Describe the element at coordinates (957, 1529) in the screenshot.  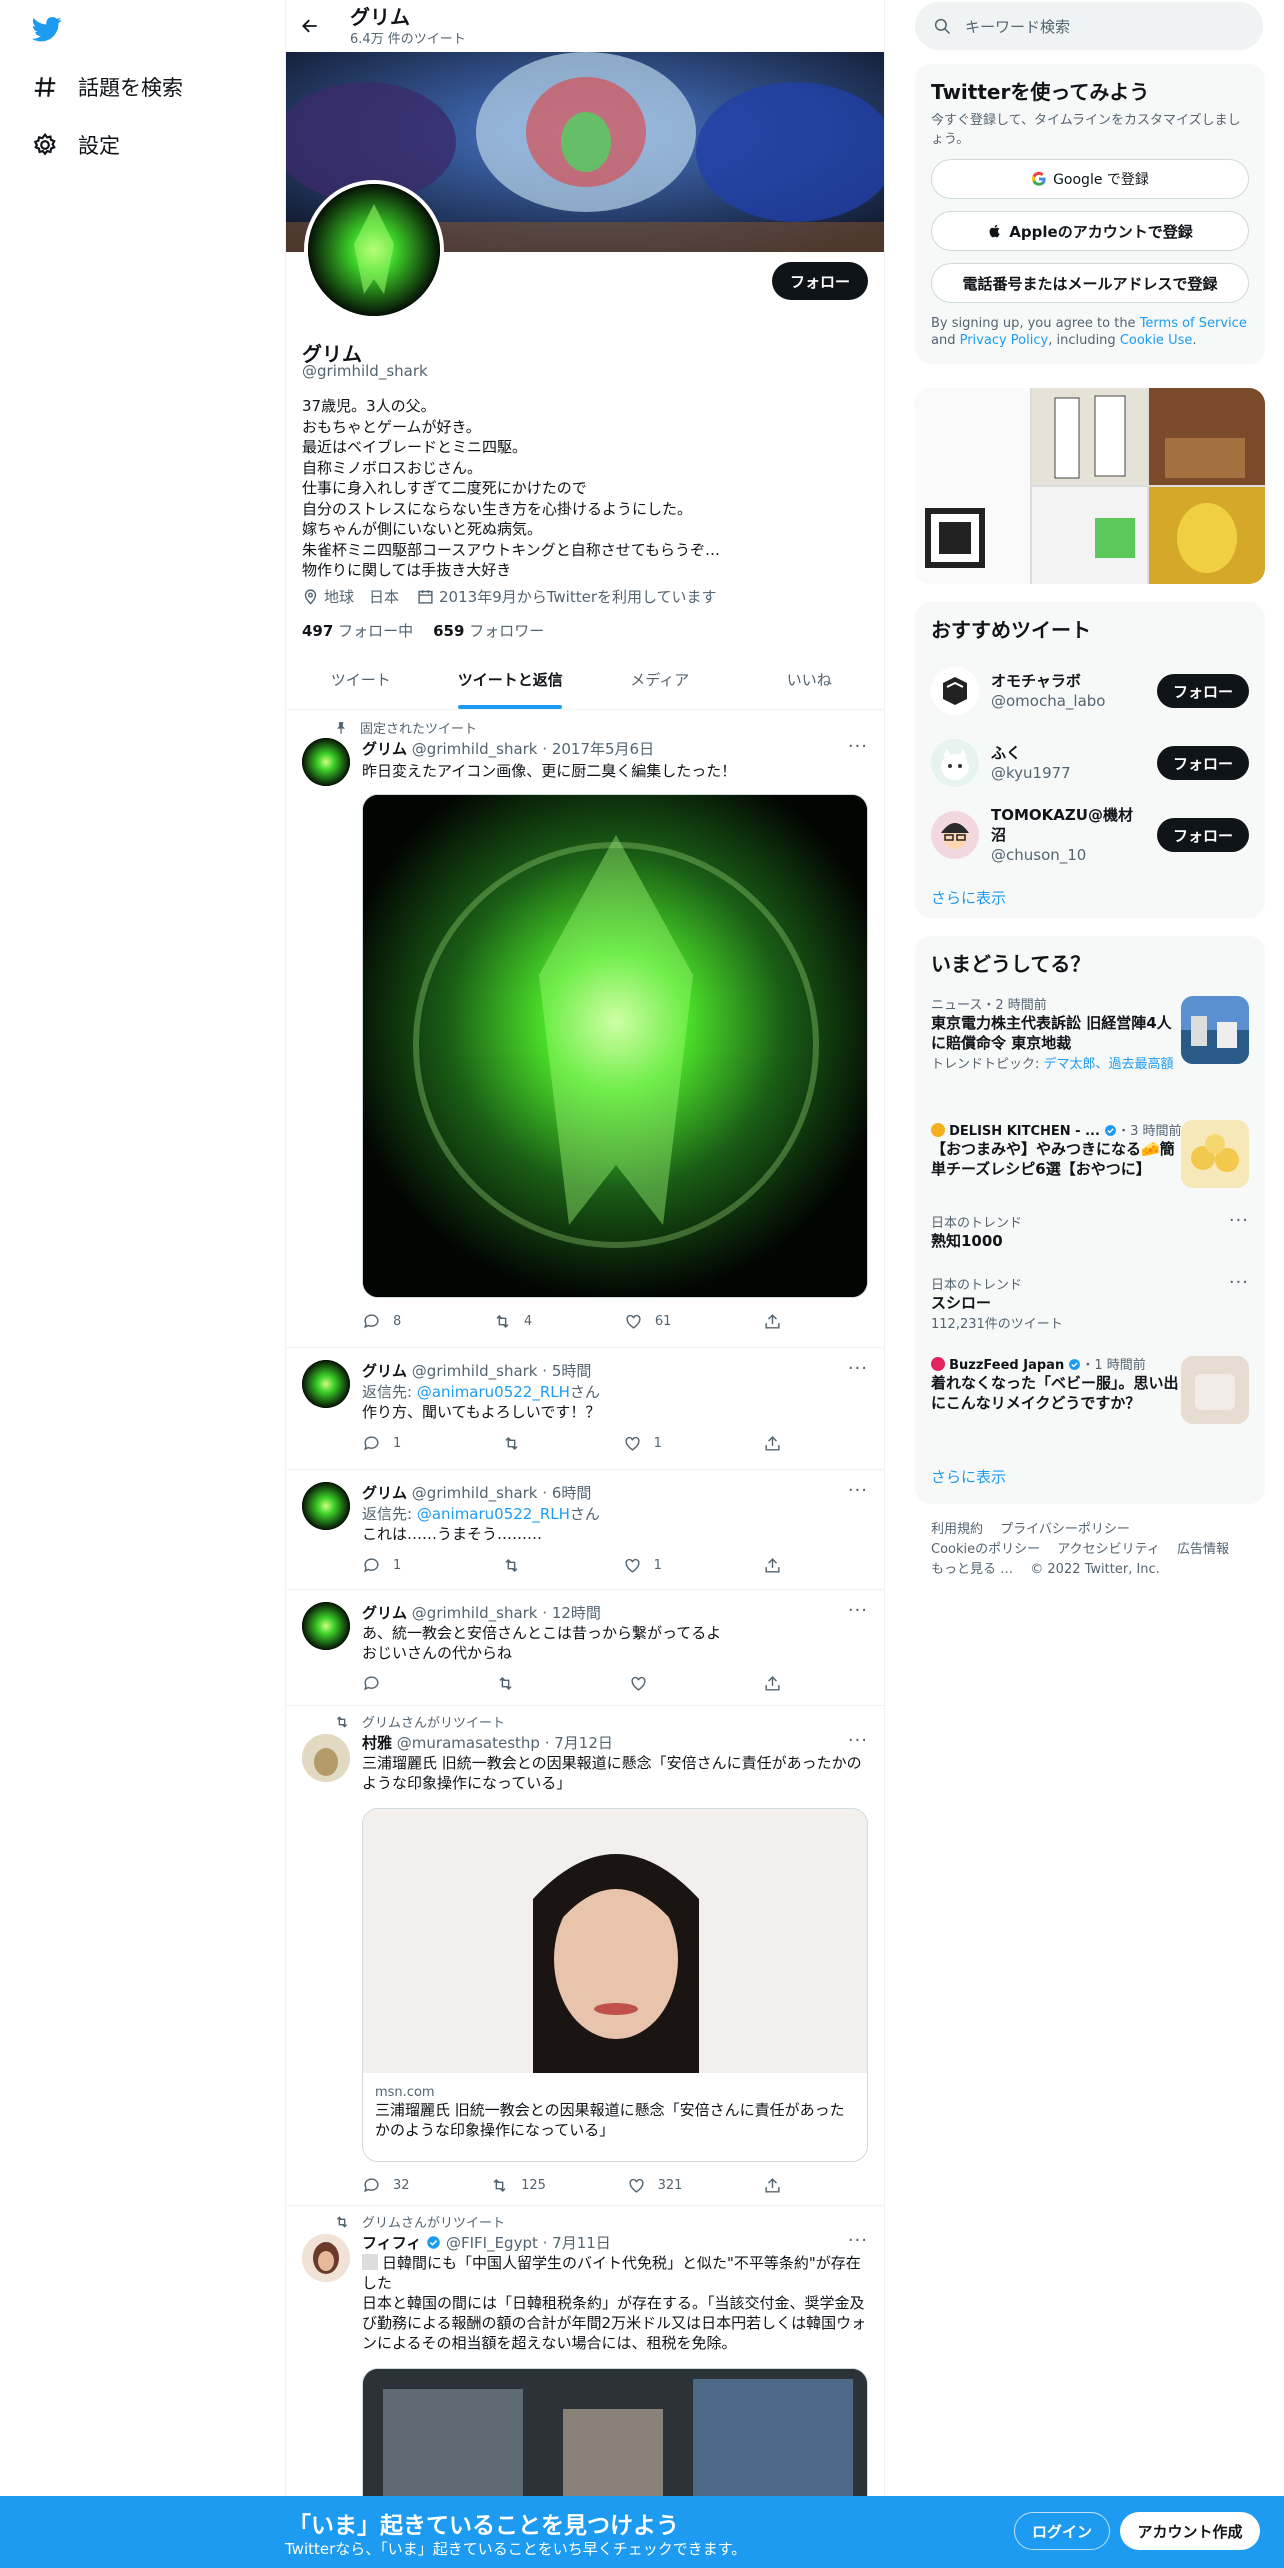
I see `footer-link: 利用規約` at that location.